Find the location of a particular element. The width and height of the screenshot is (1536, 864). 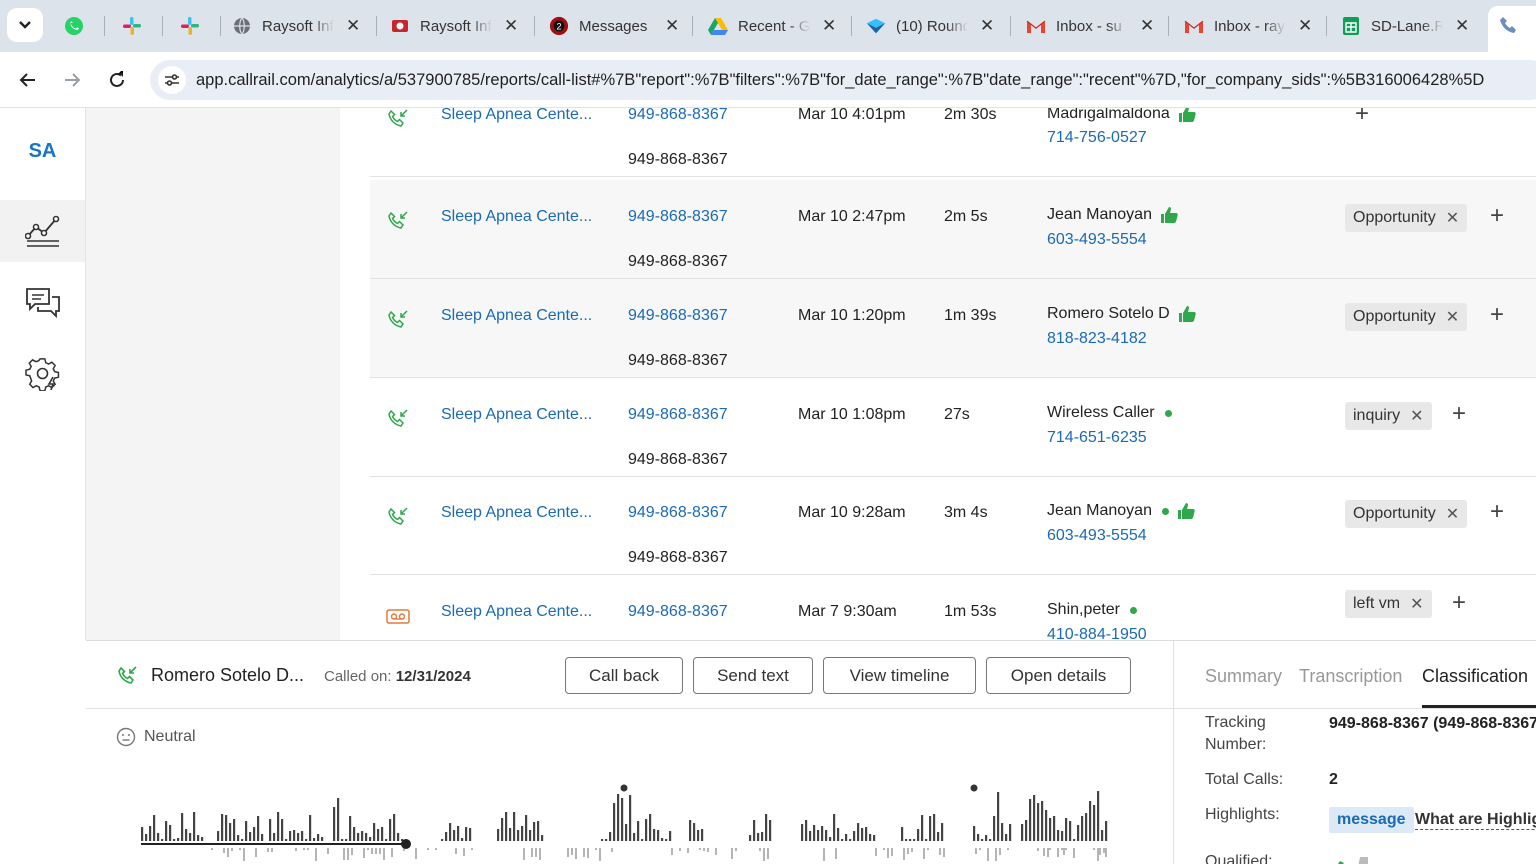

qualified-thumbs-icons is located at coordinates (1354, 858).